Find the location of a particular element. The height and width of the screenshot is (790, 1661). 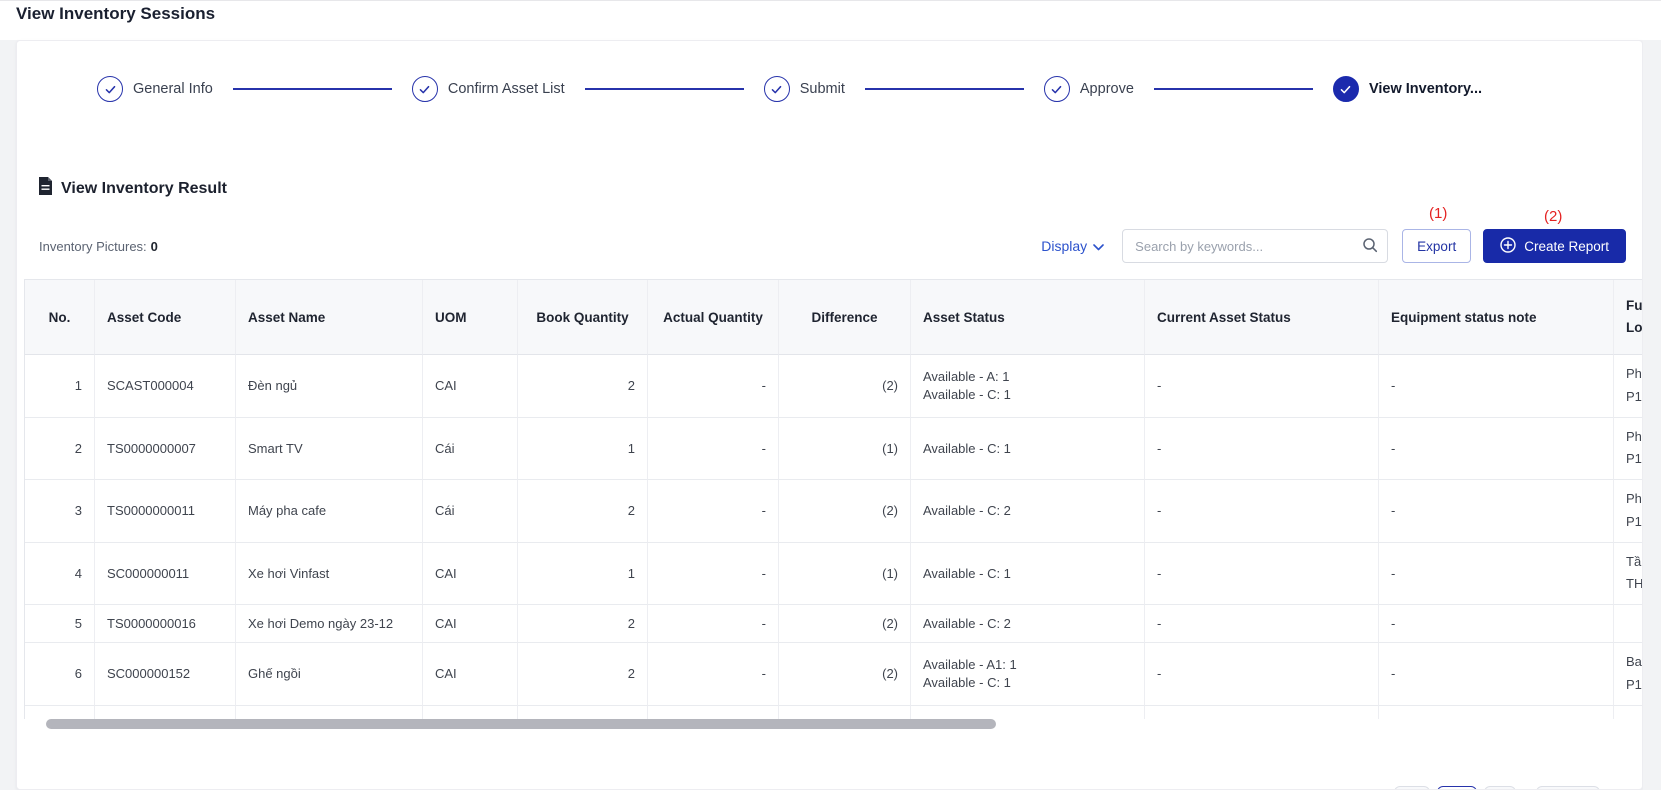

column-header-asset_code: Asset Code is located at coordinates (165, 317).